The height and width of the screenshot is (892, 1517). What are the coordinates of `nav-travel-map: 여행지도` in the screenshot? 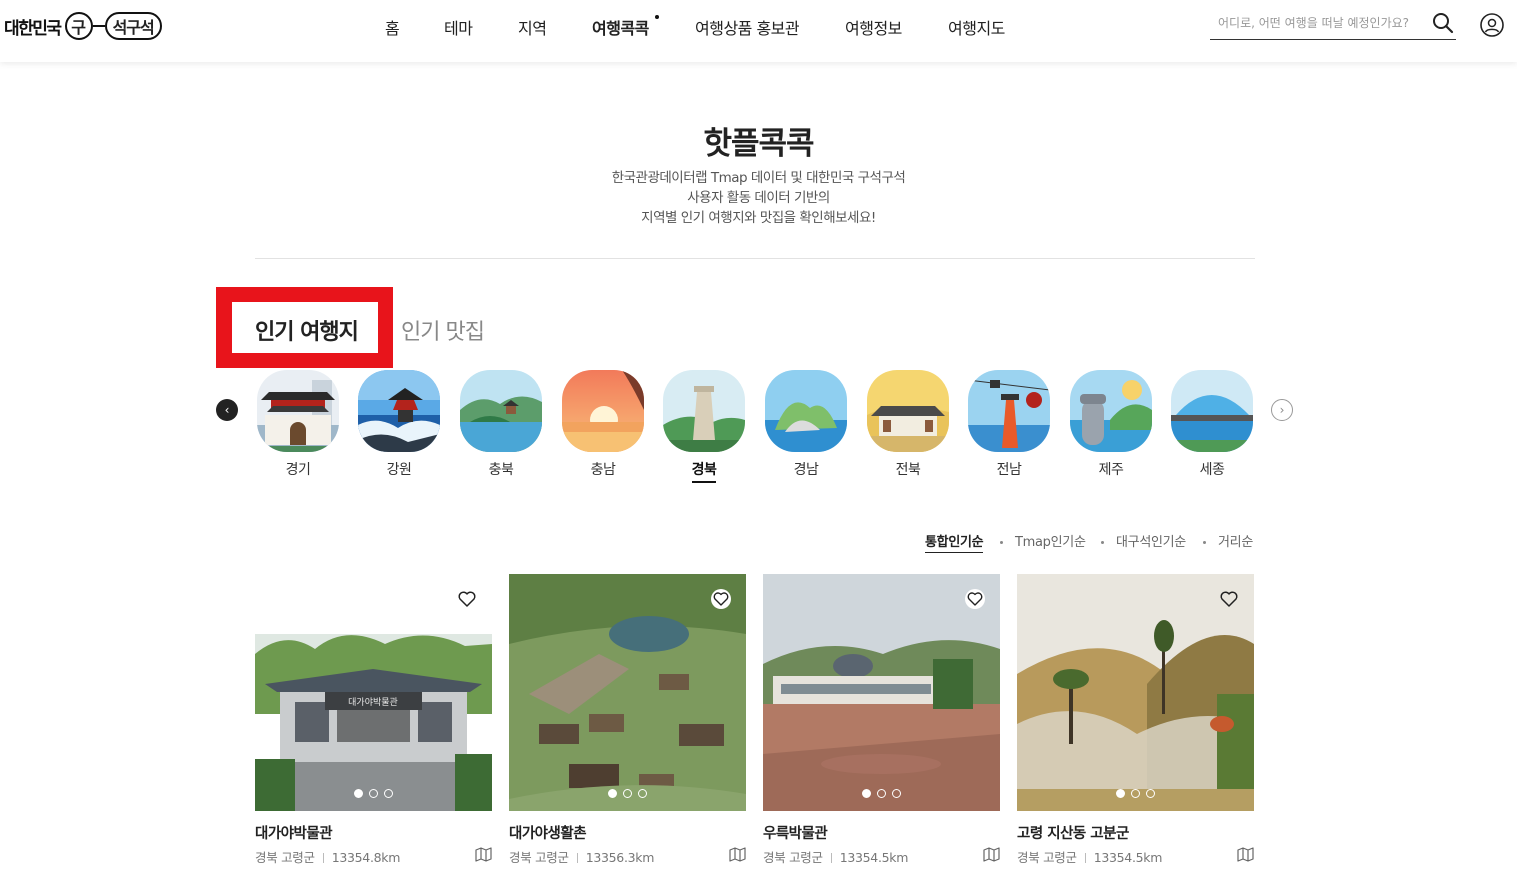 It's located at (976, 27).